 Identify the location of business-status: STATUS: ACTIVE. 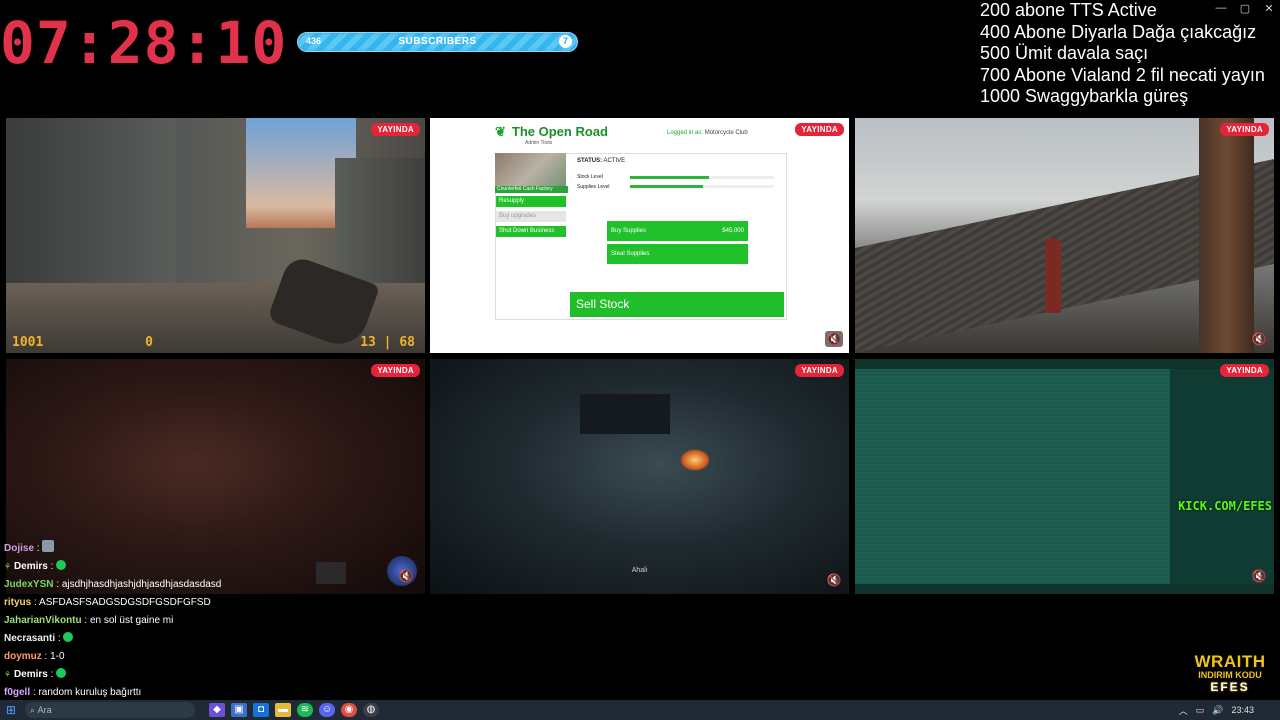
(601, 161).